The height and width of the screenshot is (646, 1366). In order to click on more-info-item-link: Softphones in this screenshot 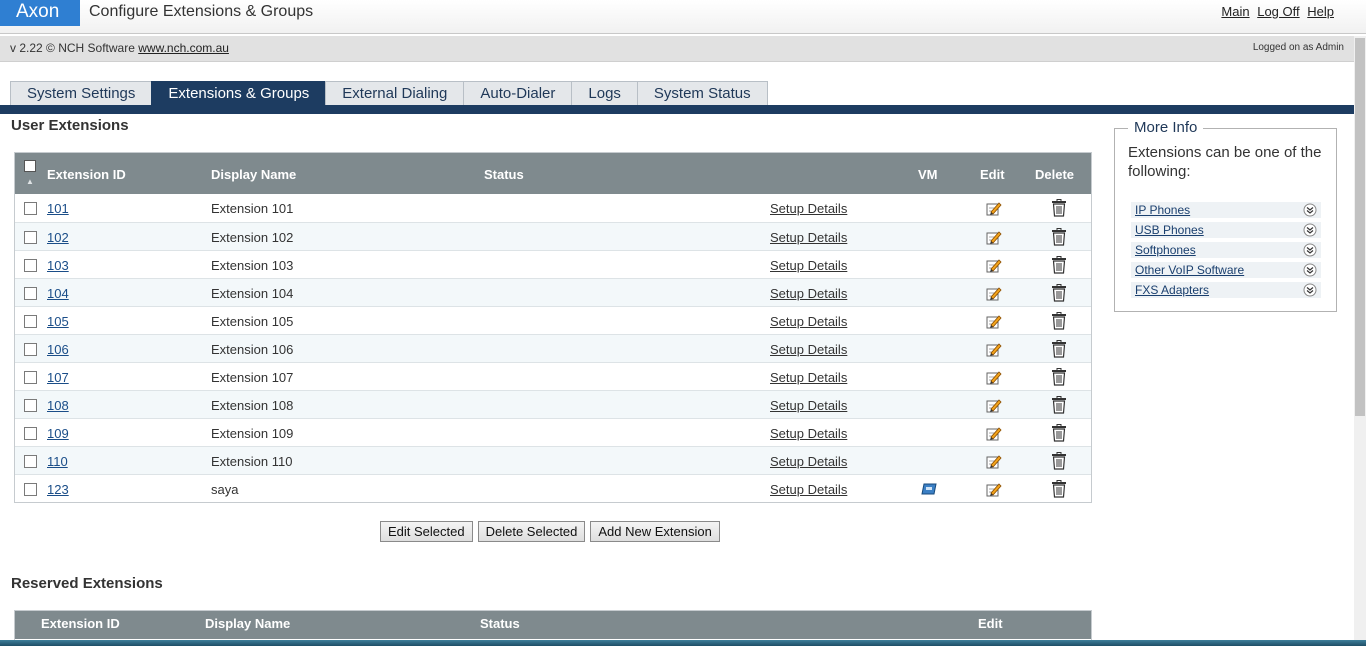, I will do `click(1165, 250)`.